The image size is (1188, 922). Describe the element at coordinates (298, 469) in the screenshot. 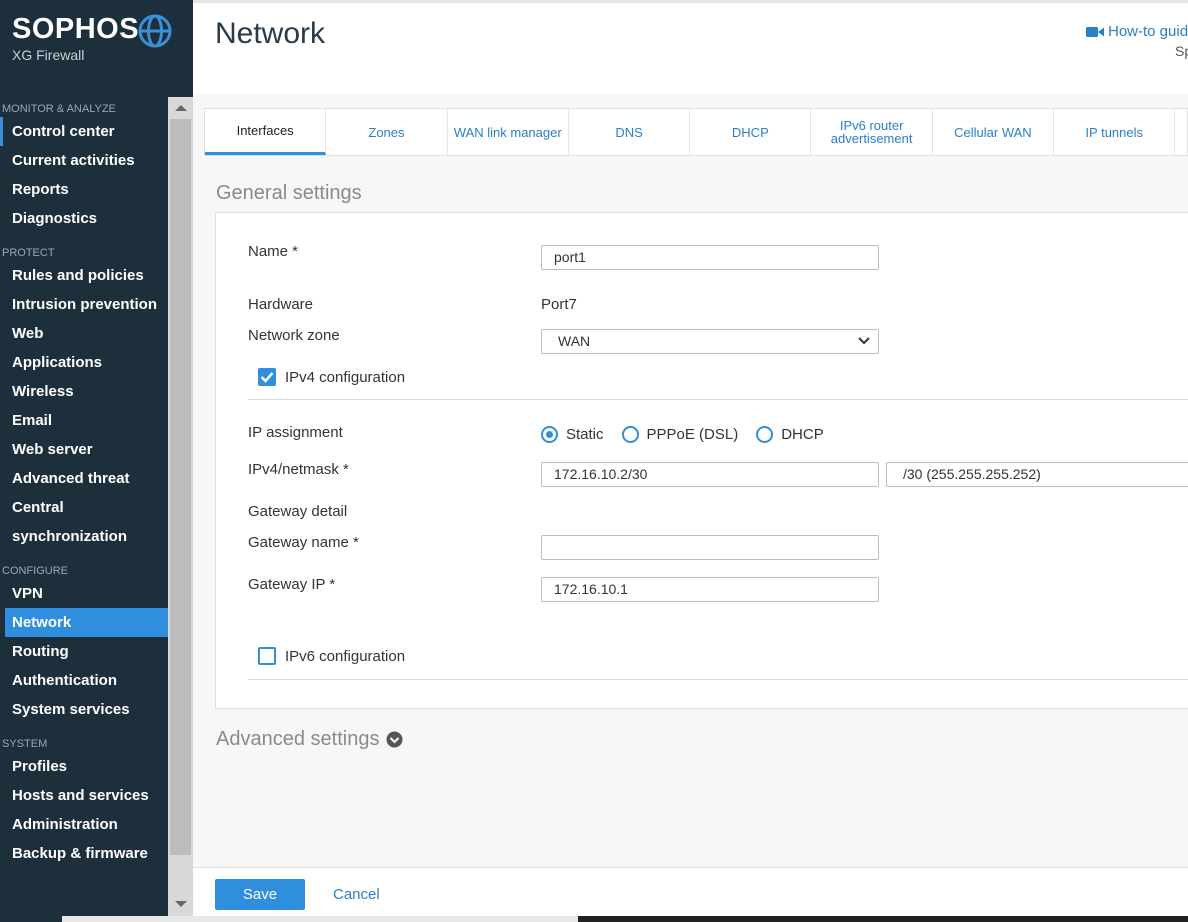

I see `ipv4-netmask-label: IPv4/netmask *` at that location.